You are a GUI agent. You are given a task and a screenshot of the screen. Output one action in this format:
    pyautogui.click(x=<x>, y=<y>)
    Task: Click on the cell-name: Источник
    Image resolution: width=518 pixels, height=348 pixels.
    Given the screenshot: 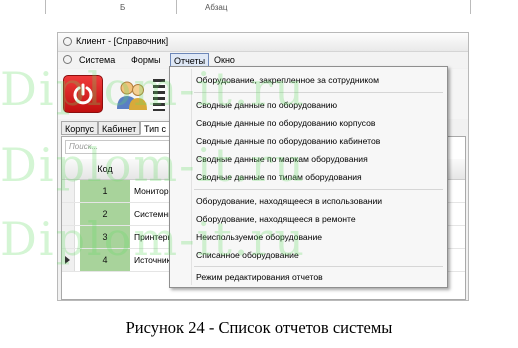 What is the action you would take?
    pyautogui.click(x=152, y=260)
    